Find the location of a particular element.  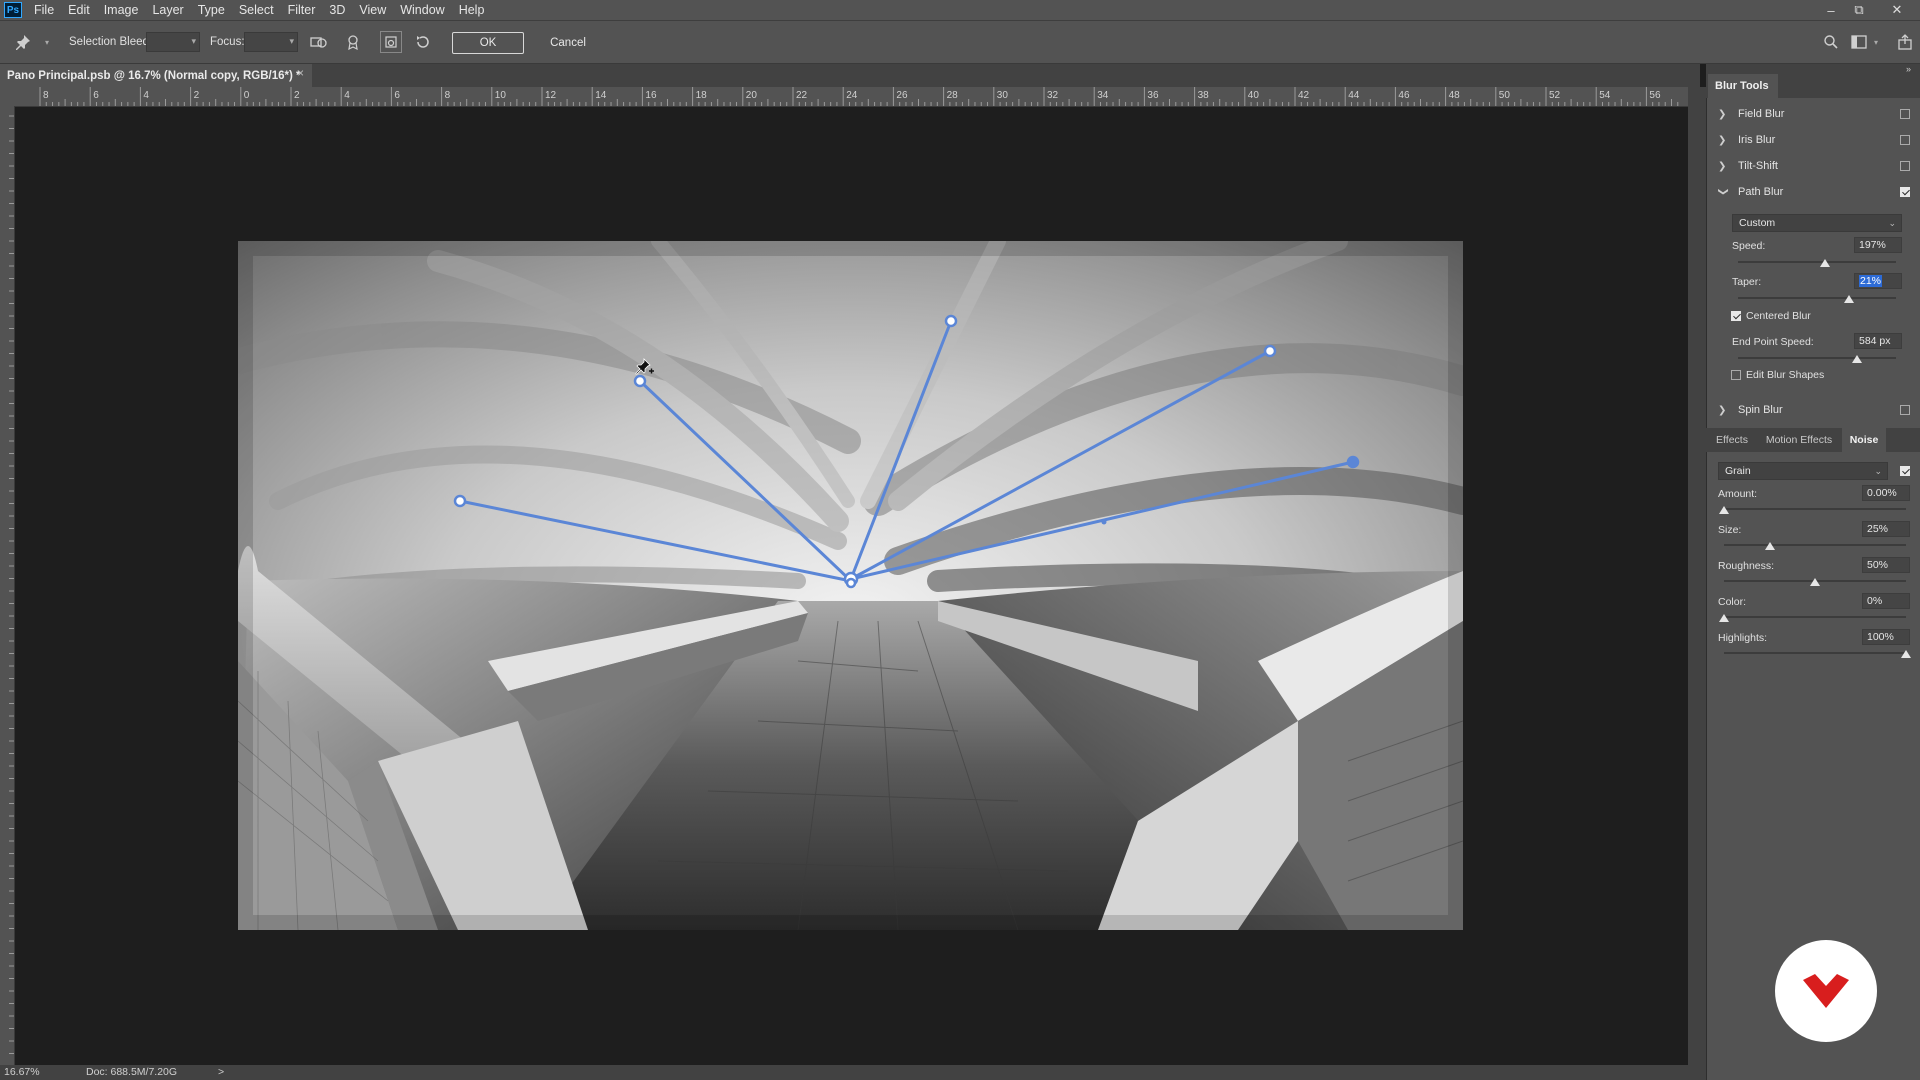

iris-blur-checkbox is located at coordinates (1905, 140).